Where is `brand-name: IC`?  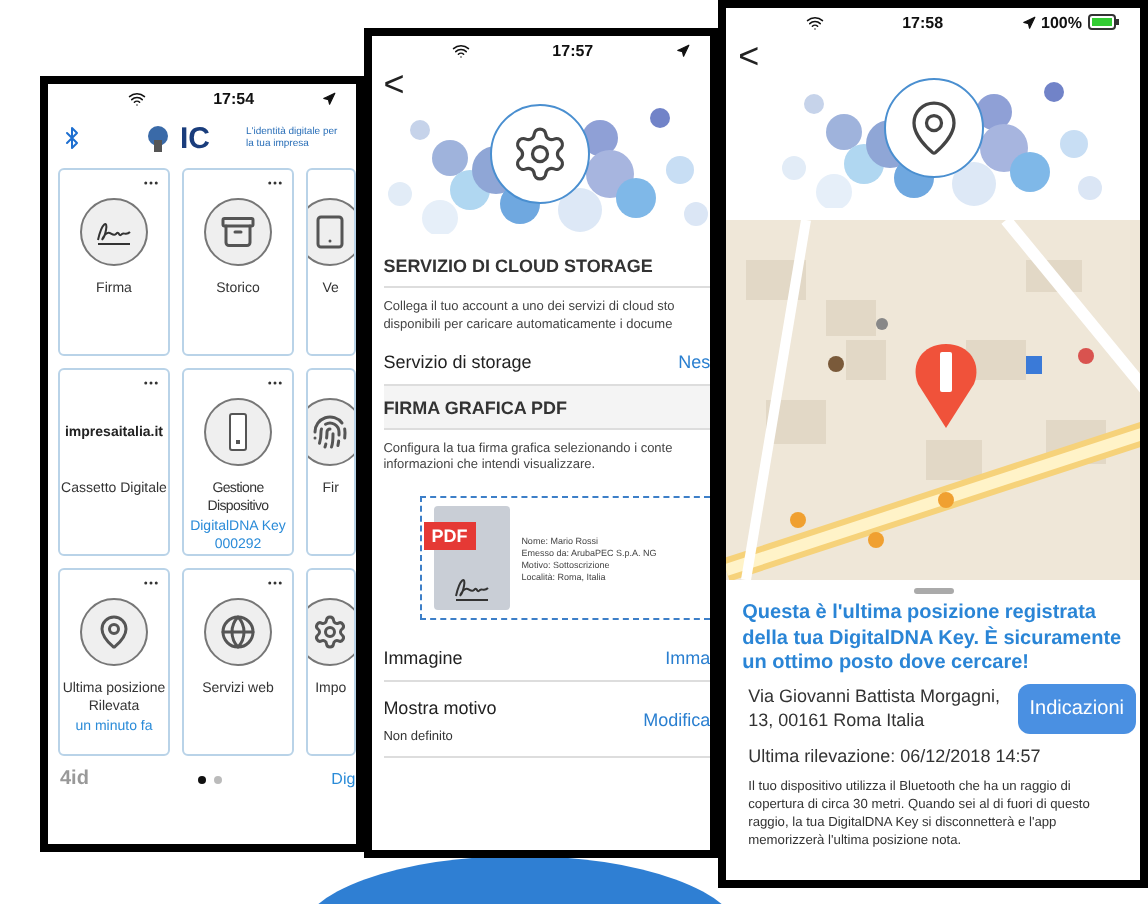 brand-name: IC is located at coordinates (195, 138).